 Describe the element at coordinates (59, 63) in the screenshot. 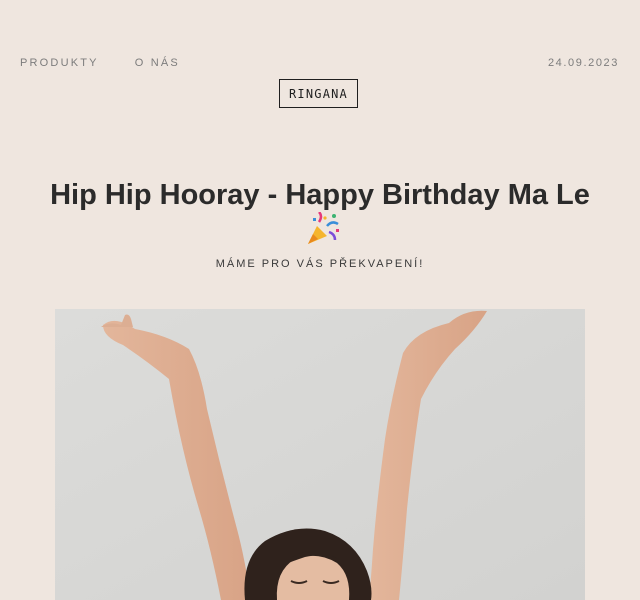

I see `nav-link-produkty: PRODUKTY` at that location.